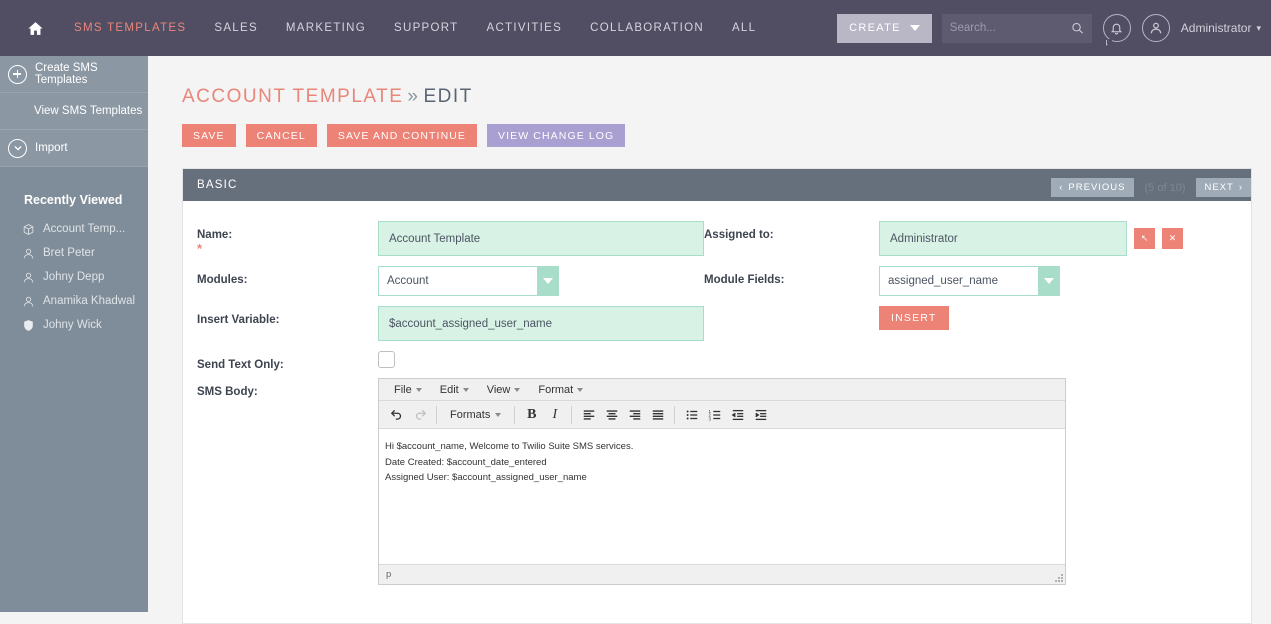  I want to click on record-pagination: ‹ PREVIOUS (5 of 10) NEXT ›, so click(1151, 187).